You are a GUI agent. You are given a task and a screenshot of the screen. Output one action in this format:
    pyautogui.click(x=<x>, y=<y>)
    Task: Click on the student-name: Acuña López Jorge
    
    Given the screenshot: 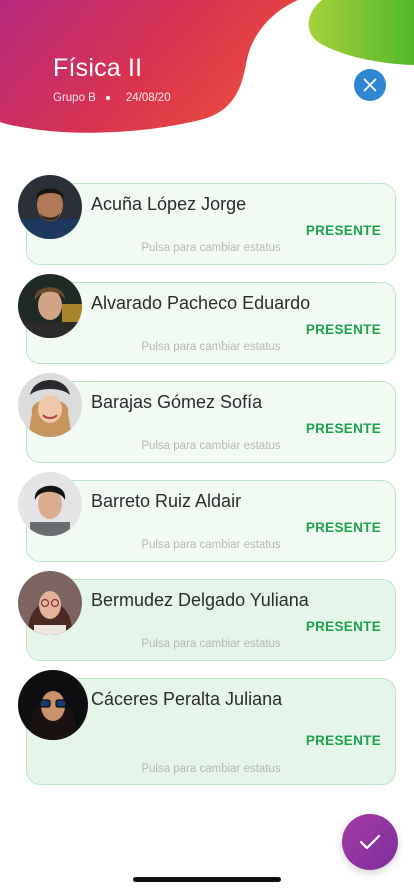 What is the action you would take?
    pyautogui.click(x=169, y=204)
    